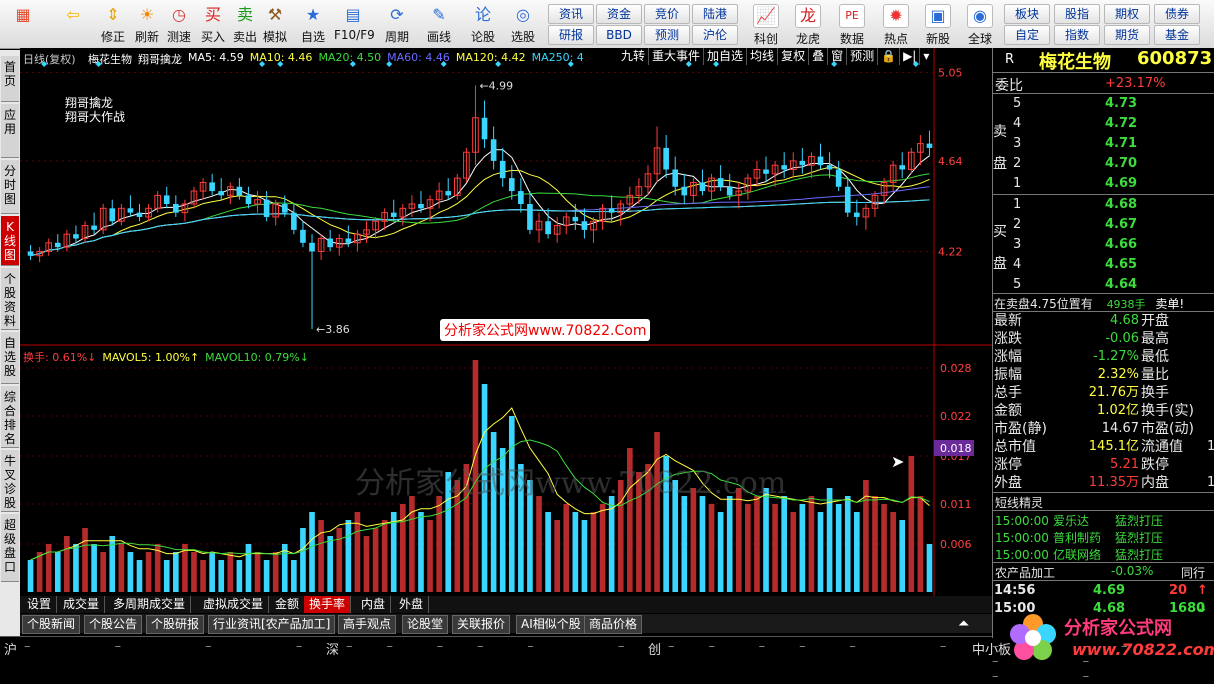 The width and height of the screenshot is (1214, 684). Describe the element at coordinates (715, 35) in the screenshot. I see `toolbar-tab-7: 沪伦` at that location.